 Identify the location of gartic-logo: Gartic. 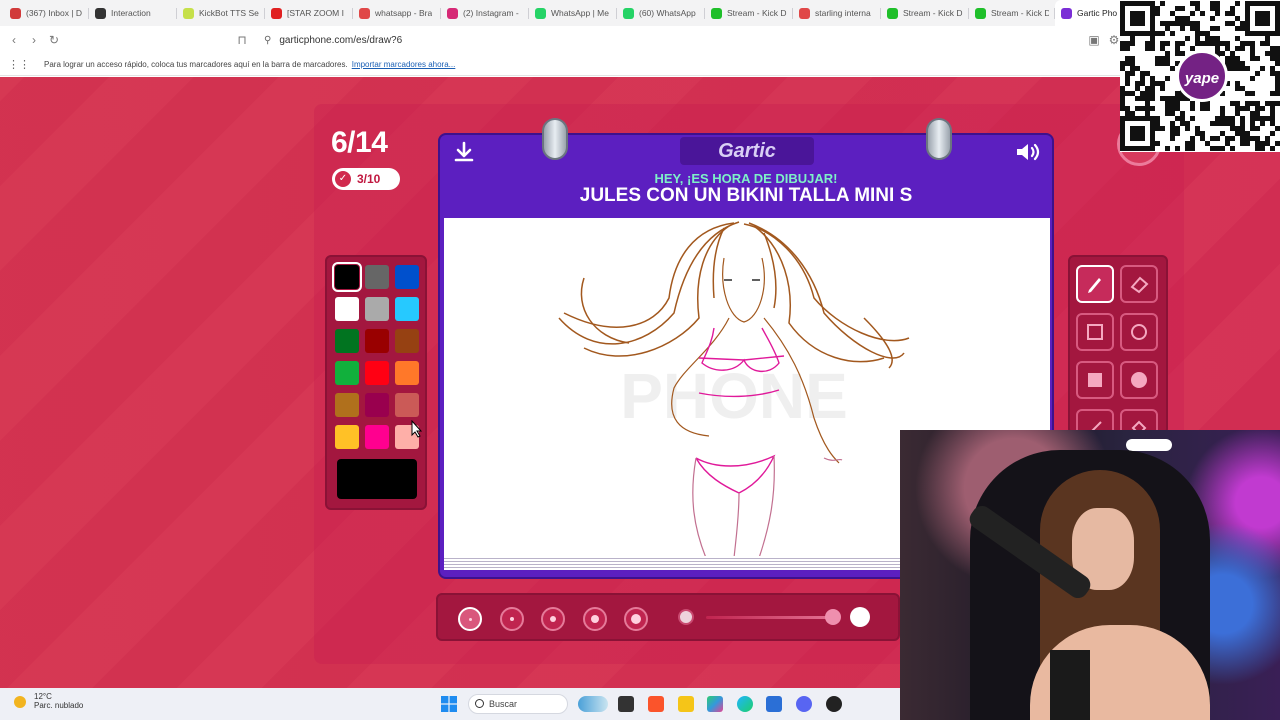
(747, 151).